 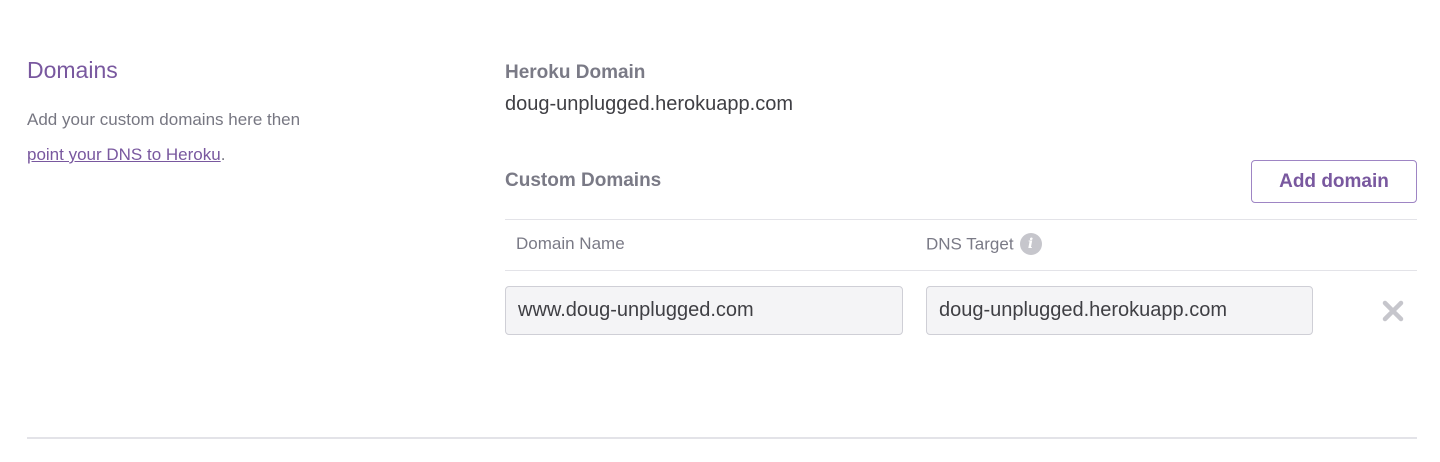 I want to click on table-row, so click(x=961, y=311).